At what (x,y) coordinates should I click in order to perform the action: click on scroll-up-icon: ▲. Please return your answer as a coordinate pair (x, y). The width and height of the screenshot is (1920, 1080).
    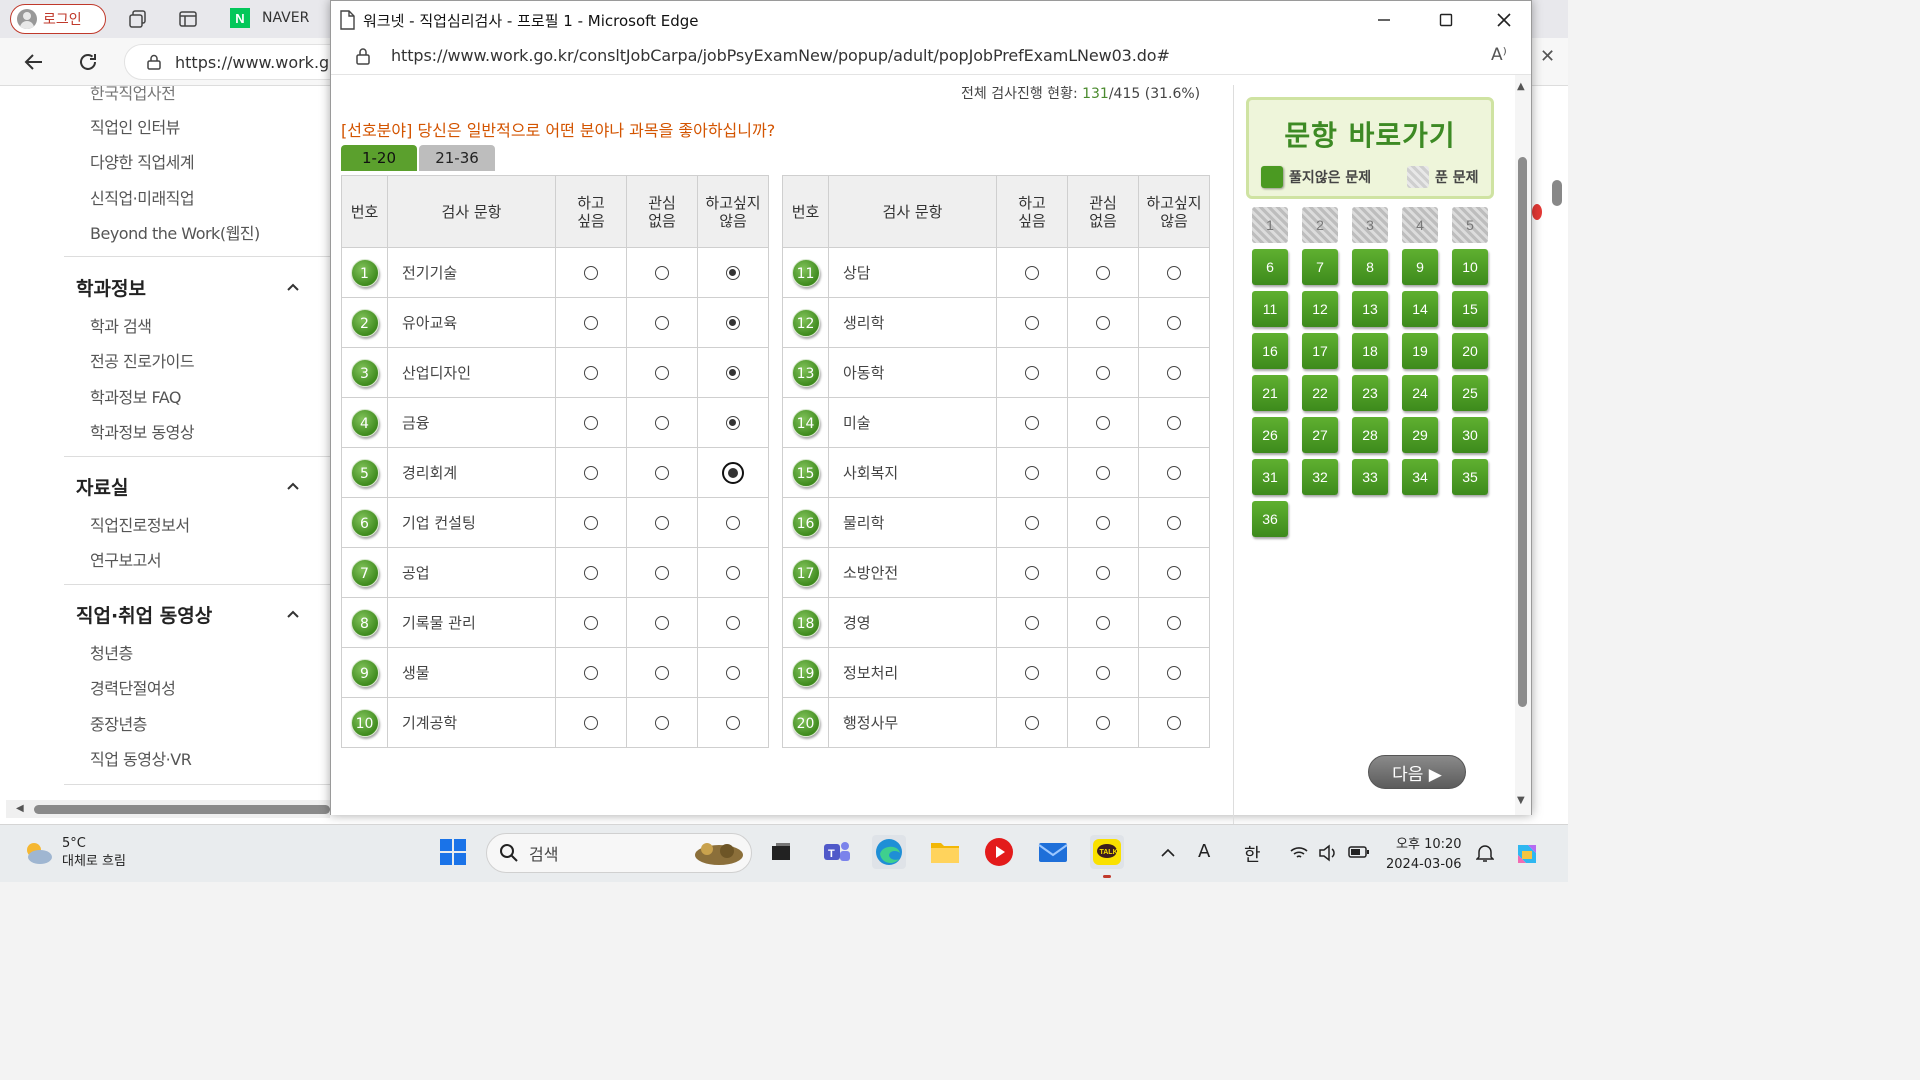
    Looking at the image, I should click on (1521, 86).